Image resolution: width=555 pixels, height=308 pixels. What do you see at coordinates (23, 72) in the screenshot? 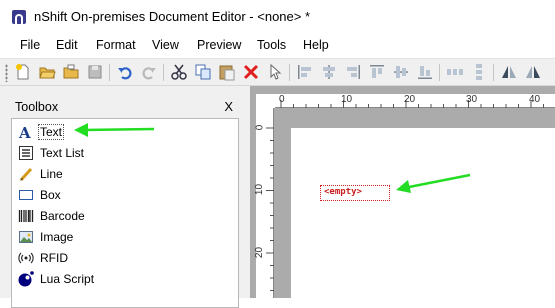
I see `new-icon` at bounding box center [23, 72].